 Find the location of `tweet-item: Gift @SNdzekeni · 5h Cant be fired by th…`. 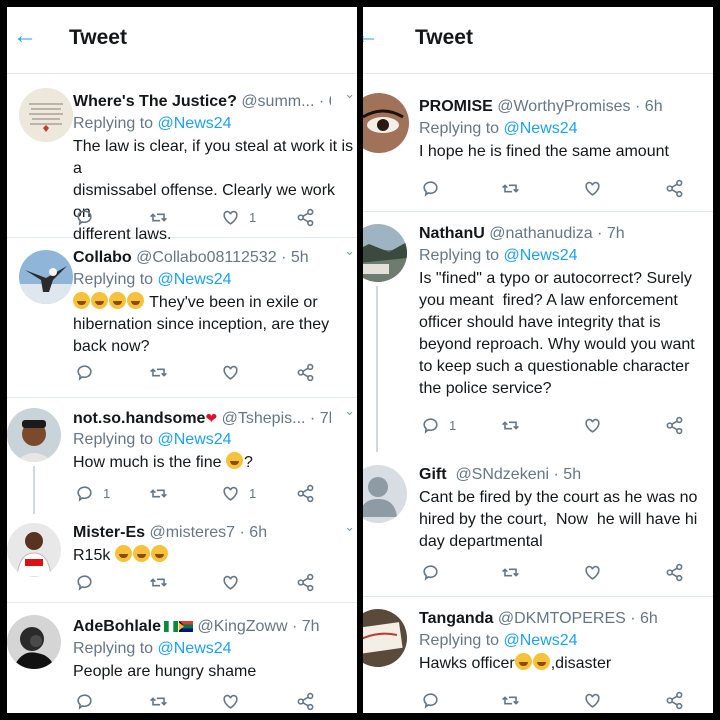

tweet-item: Gift @SNdzekeni · 5h Cant be fired by th… is located at coordinates (538, 525).